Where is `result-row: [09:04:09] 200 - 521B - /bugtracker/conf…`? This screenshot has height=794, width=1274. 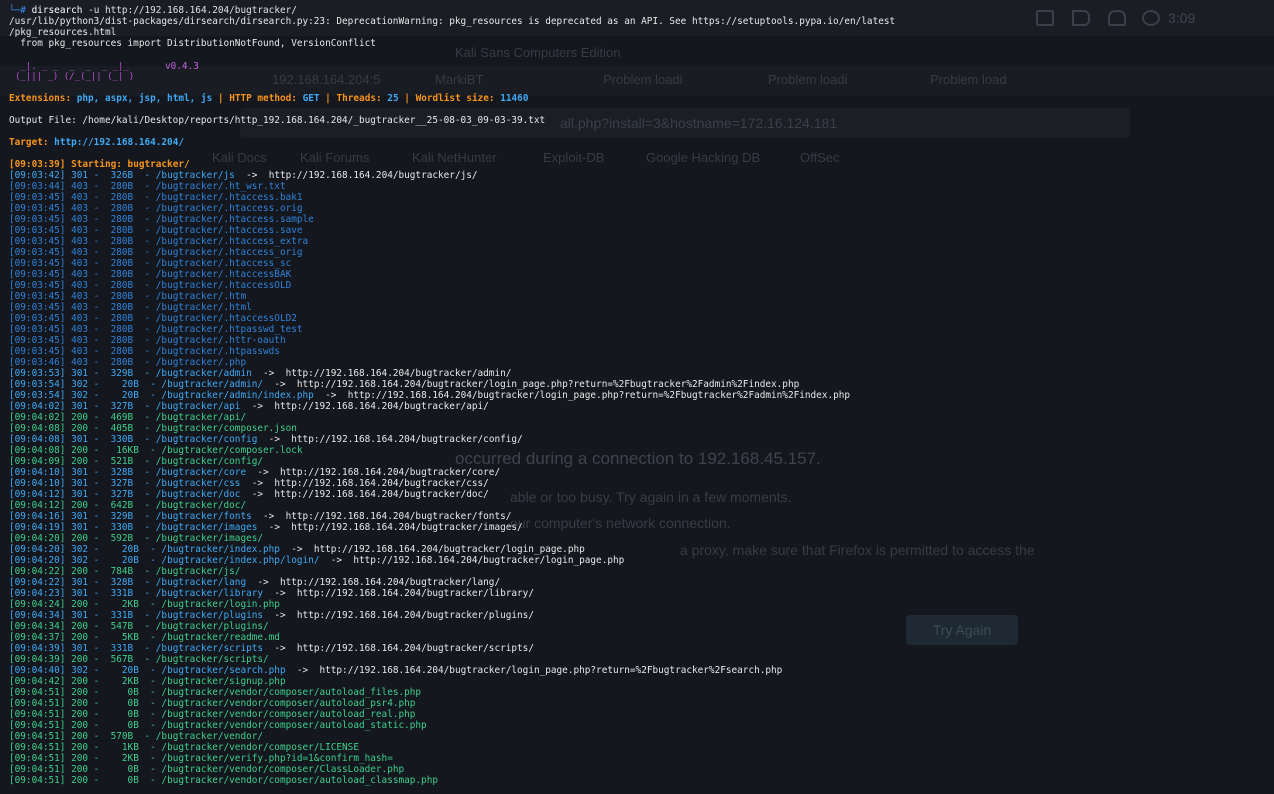
result-row: [09:04:09] 200 - 521B - /bugtracker/conf… is located at coordinates (136, 461).